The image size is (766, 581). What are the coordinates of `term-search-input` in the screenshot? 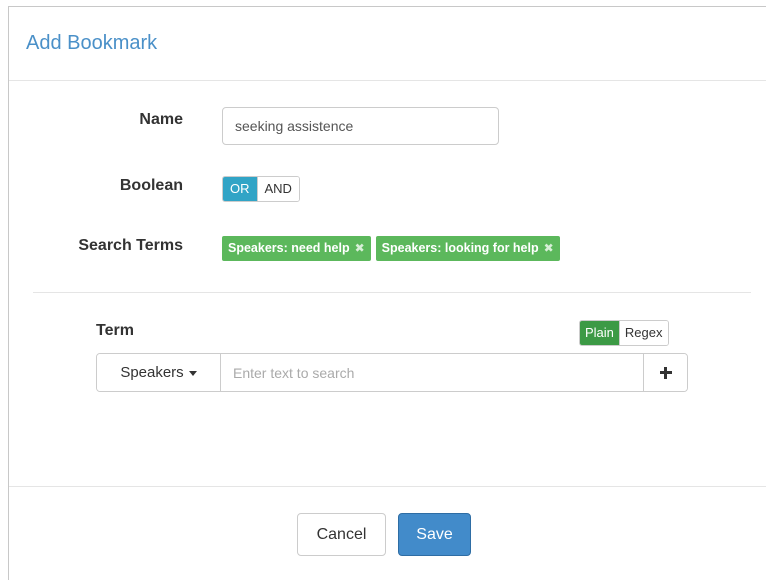 It's located at (432, 372).